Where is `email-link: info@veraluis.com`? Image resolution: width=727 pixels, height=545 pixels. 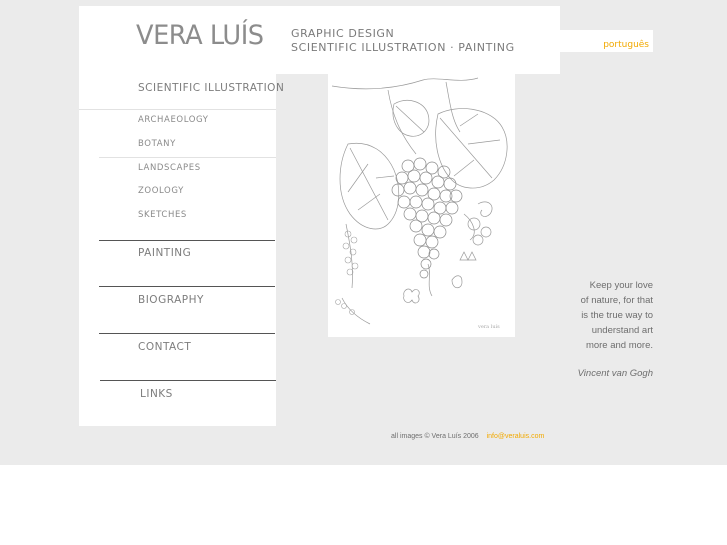 email-link: info@veraluis.com is located at coordinates (516, 436).